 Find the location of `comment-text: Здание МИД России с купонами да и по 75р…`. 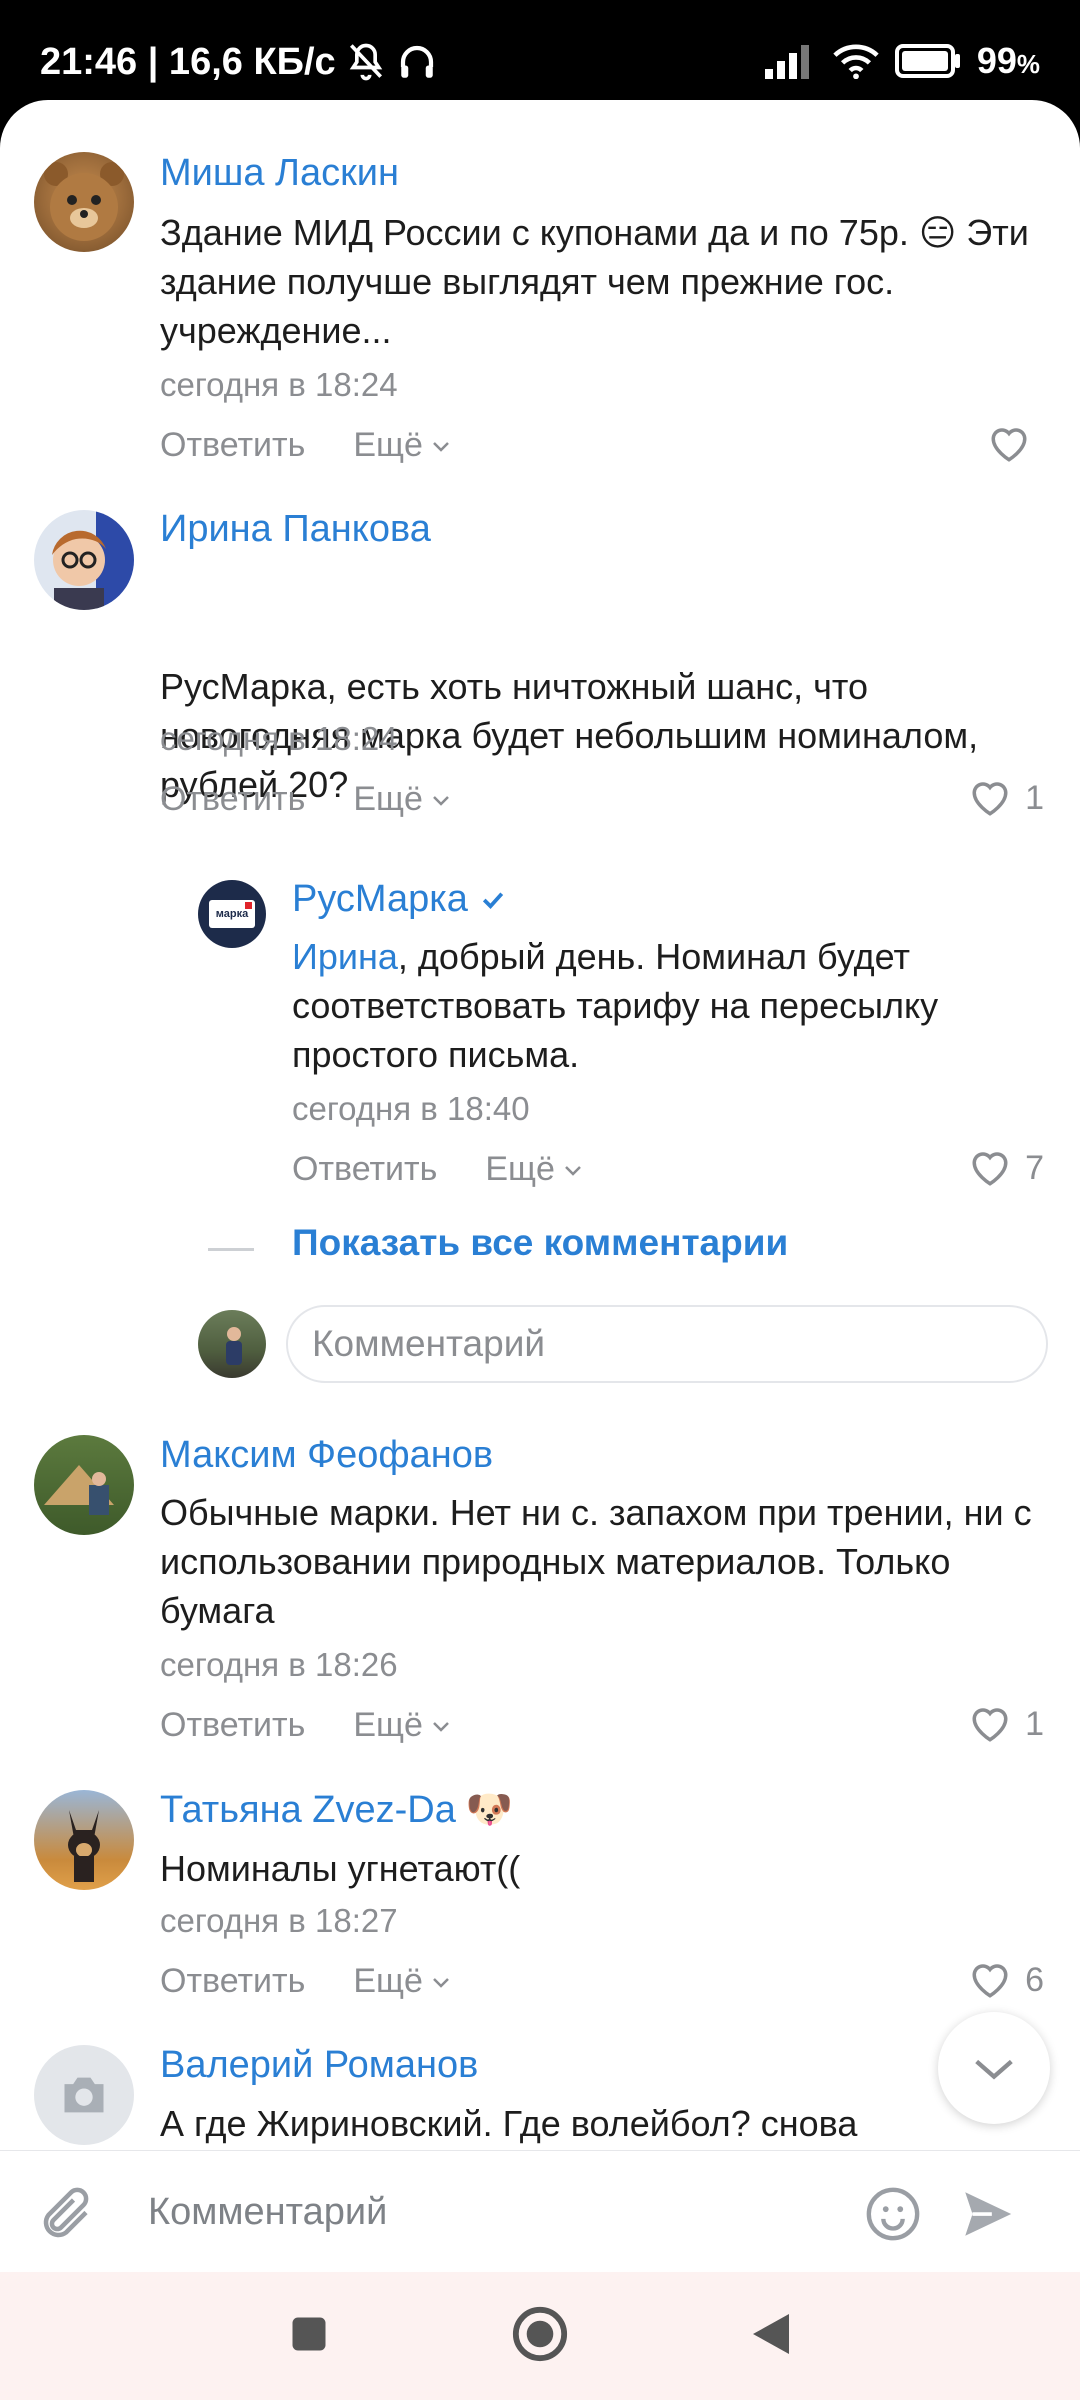

comment-text: Здание МИД России с купонами да и по 75р… is located at coordinates (594, 281).